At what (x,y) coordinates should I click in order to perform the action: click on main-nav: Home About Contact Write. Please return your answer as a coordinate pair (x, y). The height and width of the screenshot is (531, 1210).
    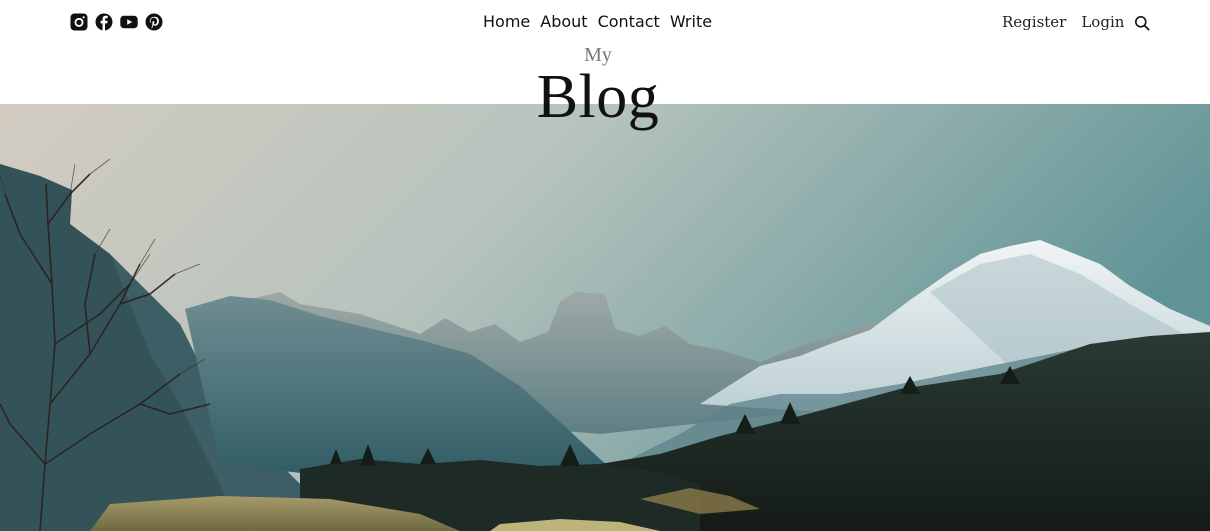
    Looking at the image, I should click on (597, 22).